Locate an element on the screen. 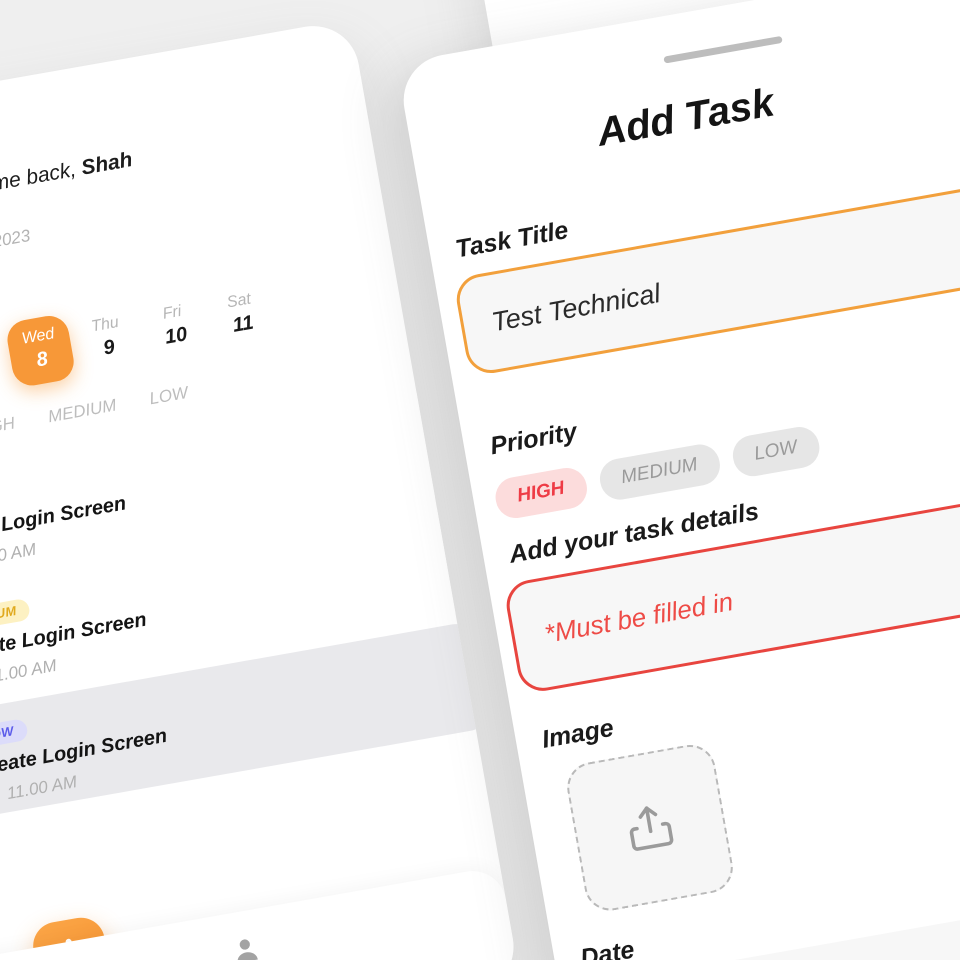 This screenshot has height=960, width=960. welcome-prefix: Welcome back, is located at coordinates (39, 182).